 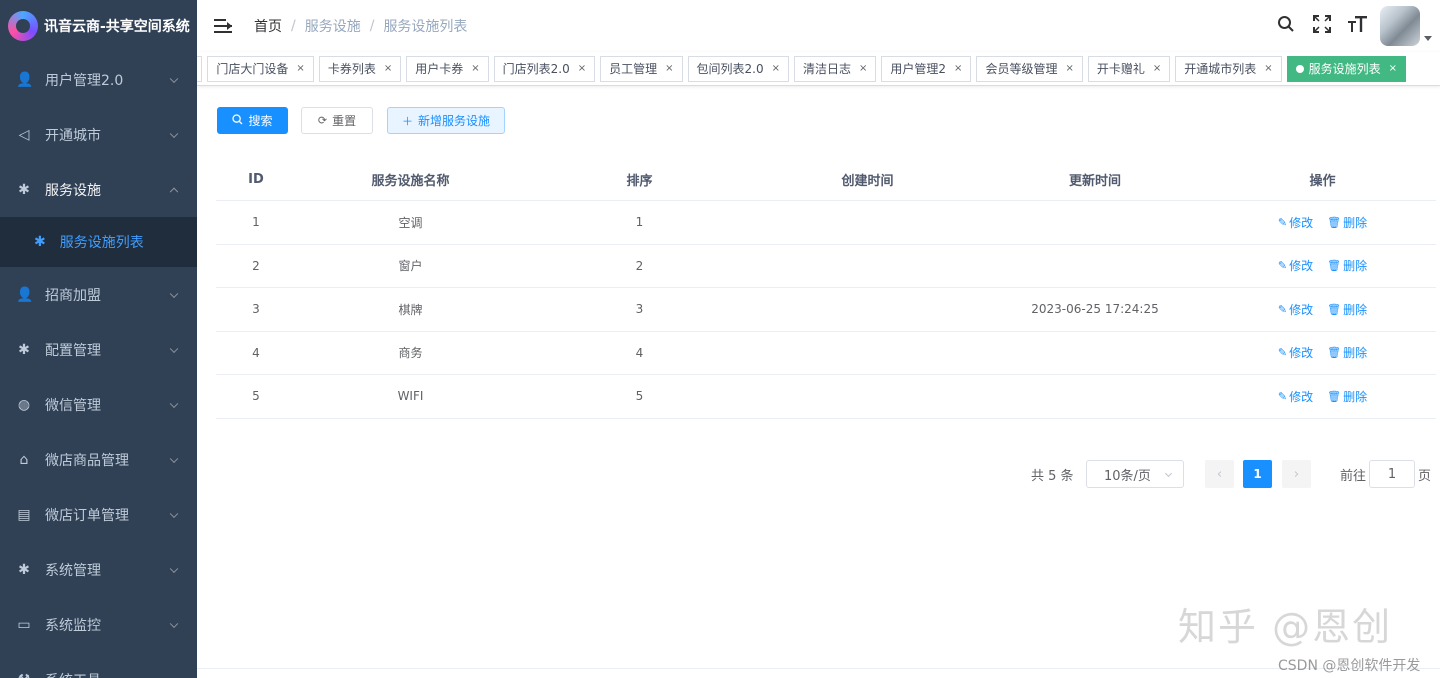 What do you see at coordinates (268, 26) in the screenshot?
I see `breadcrumb-home: 首页` at bounding box center [268, 26].